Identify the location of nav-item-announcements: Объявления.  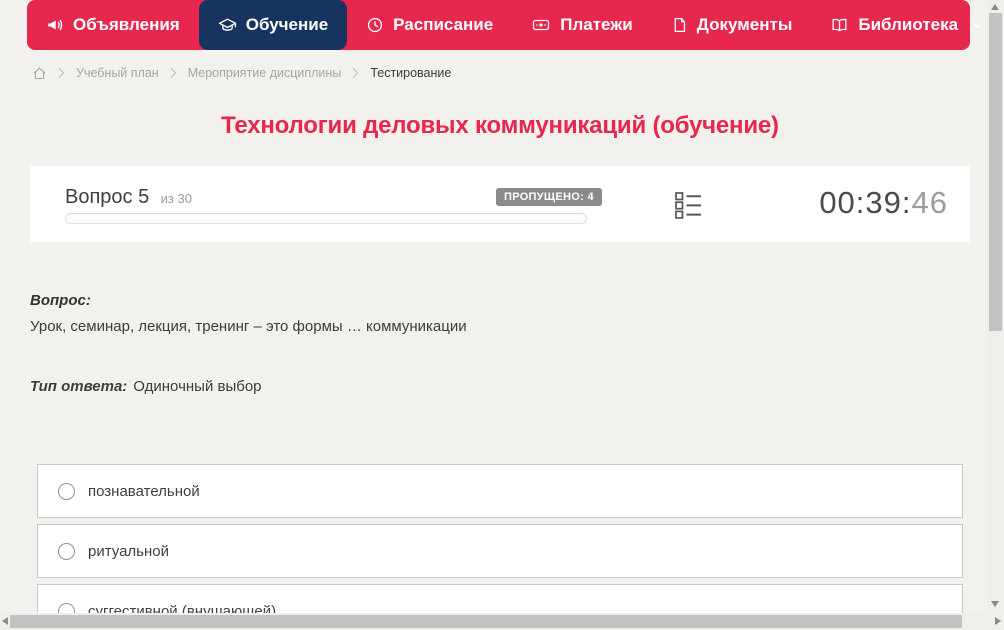
(113, 25).